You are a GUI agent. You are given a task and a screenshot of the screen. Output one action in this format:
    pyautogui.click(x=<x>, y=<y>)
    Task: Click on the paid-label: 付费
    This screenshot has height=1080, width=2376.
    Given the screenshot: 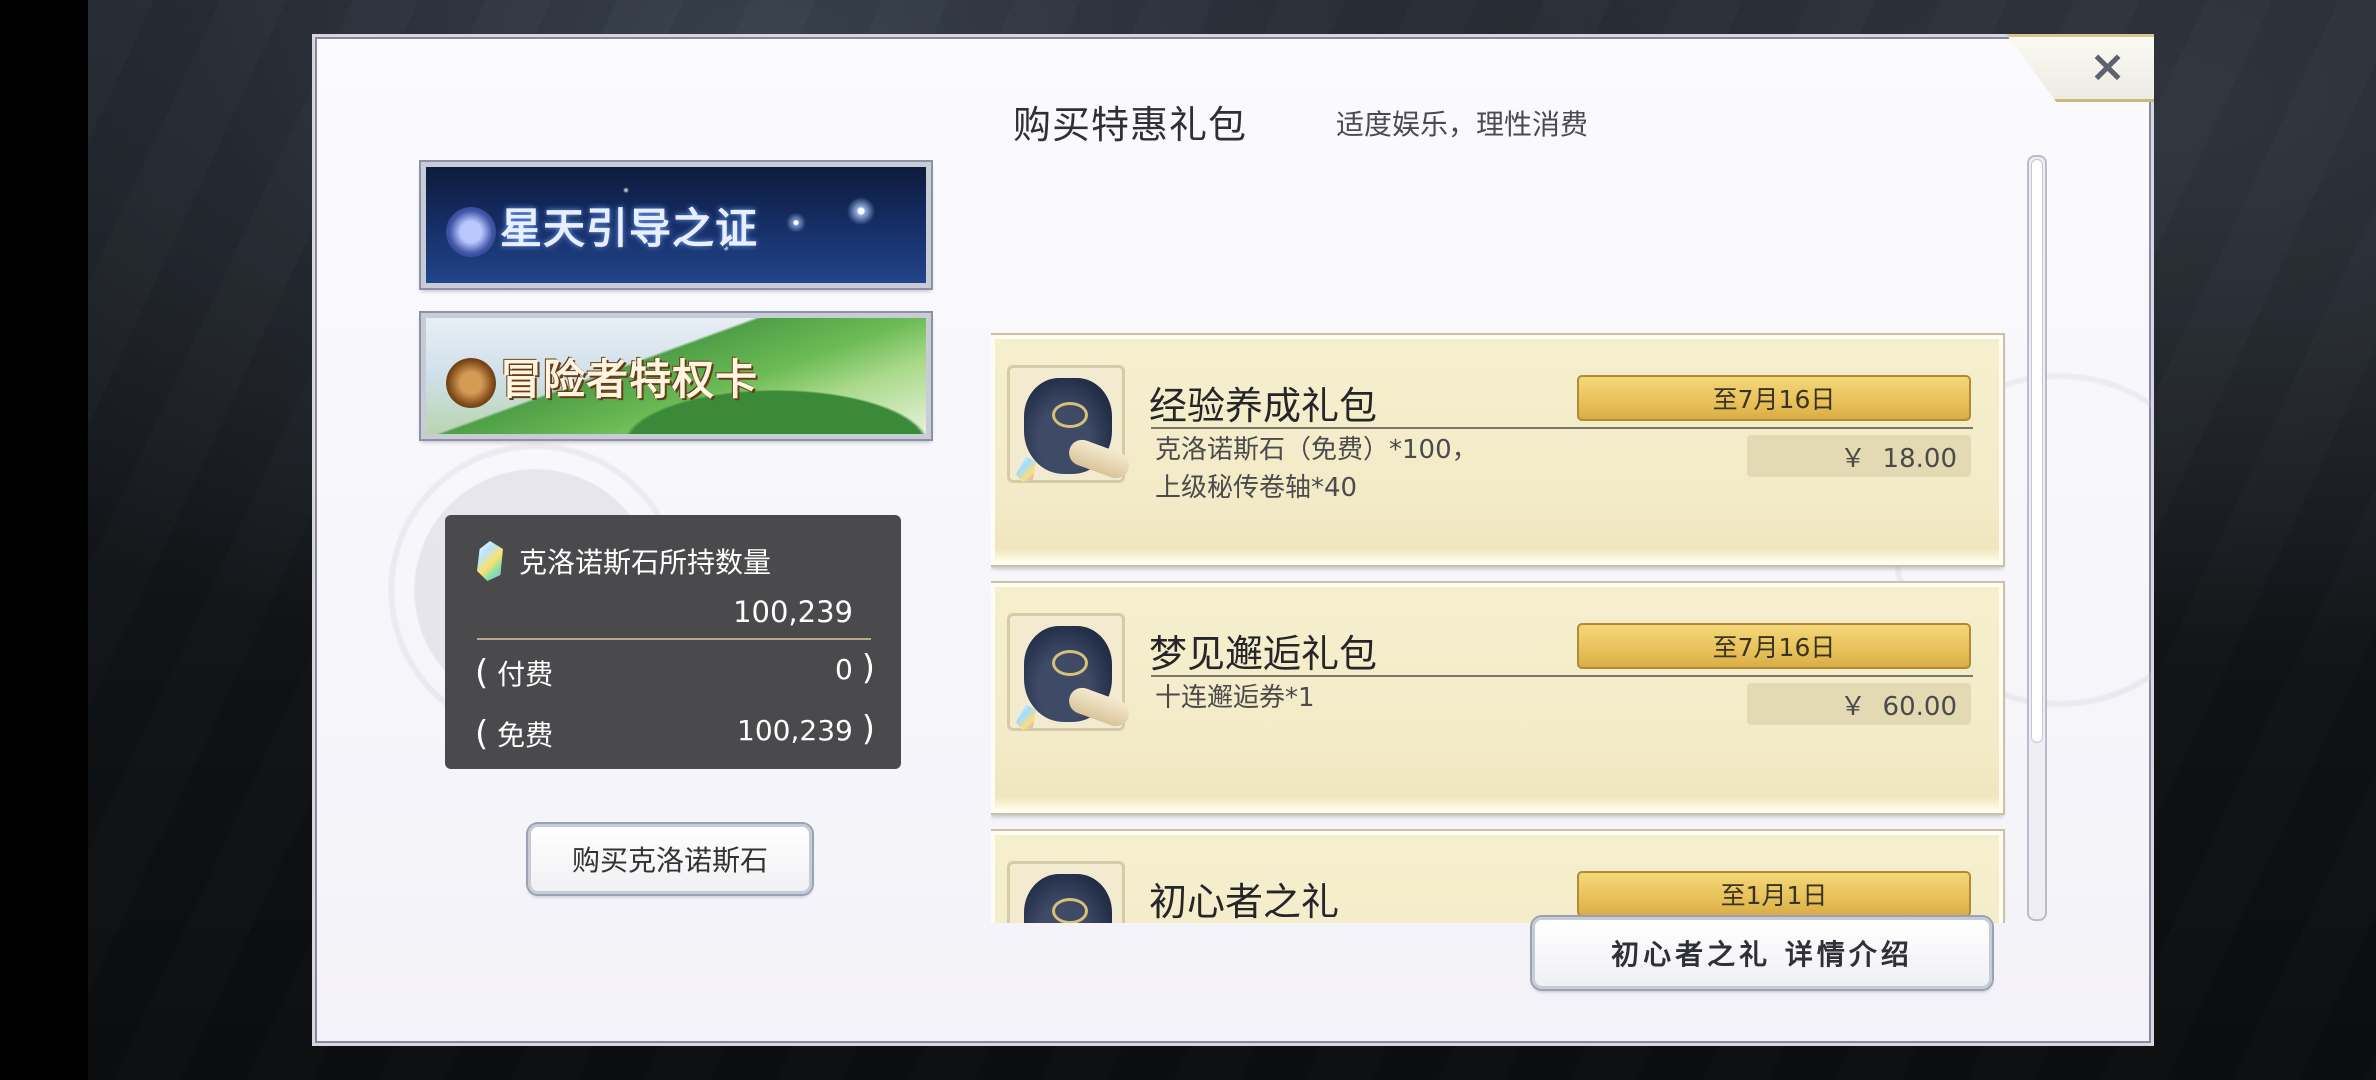 What is the action you would take?
    pyautogui.click(x=525, y=674)
    